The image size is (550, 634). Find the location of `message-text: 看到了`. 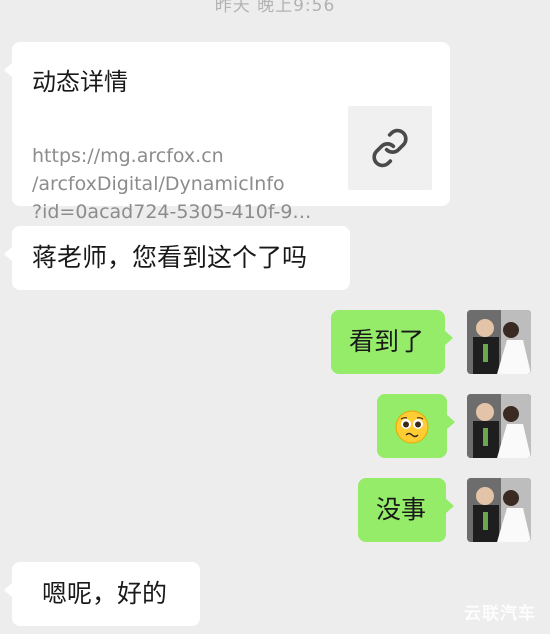

message-text: 看到了 is located at coordinates (387, 341).